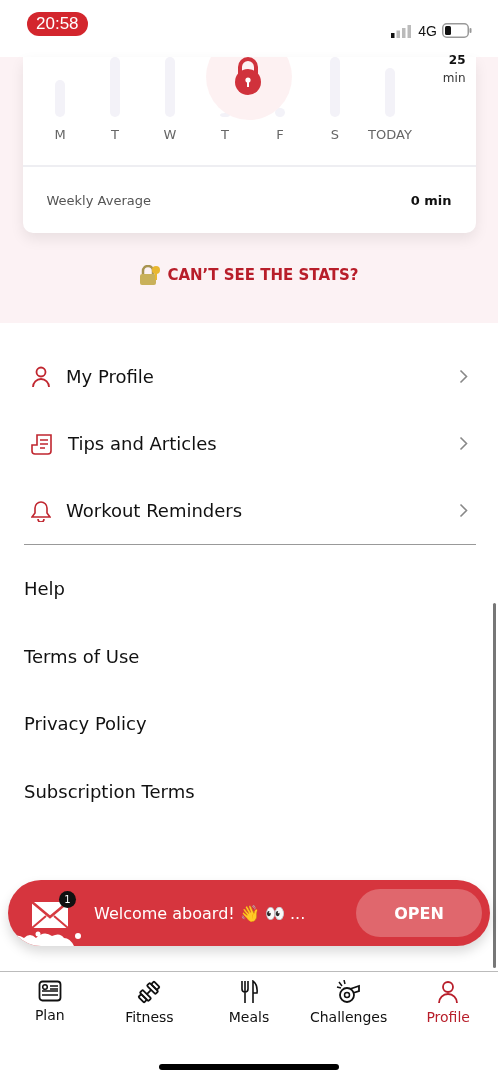 The height and width of the screenshot is (1080, 498). Describe the element at coordinates (67, 899) in the screenshot. I see `unread-badge: 1` at that location.